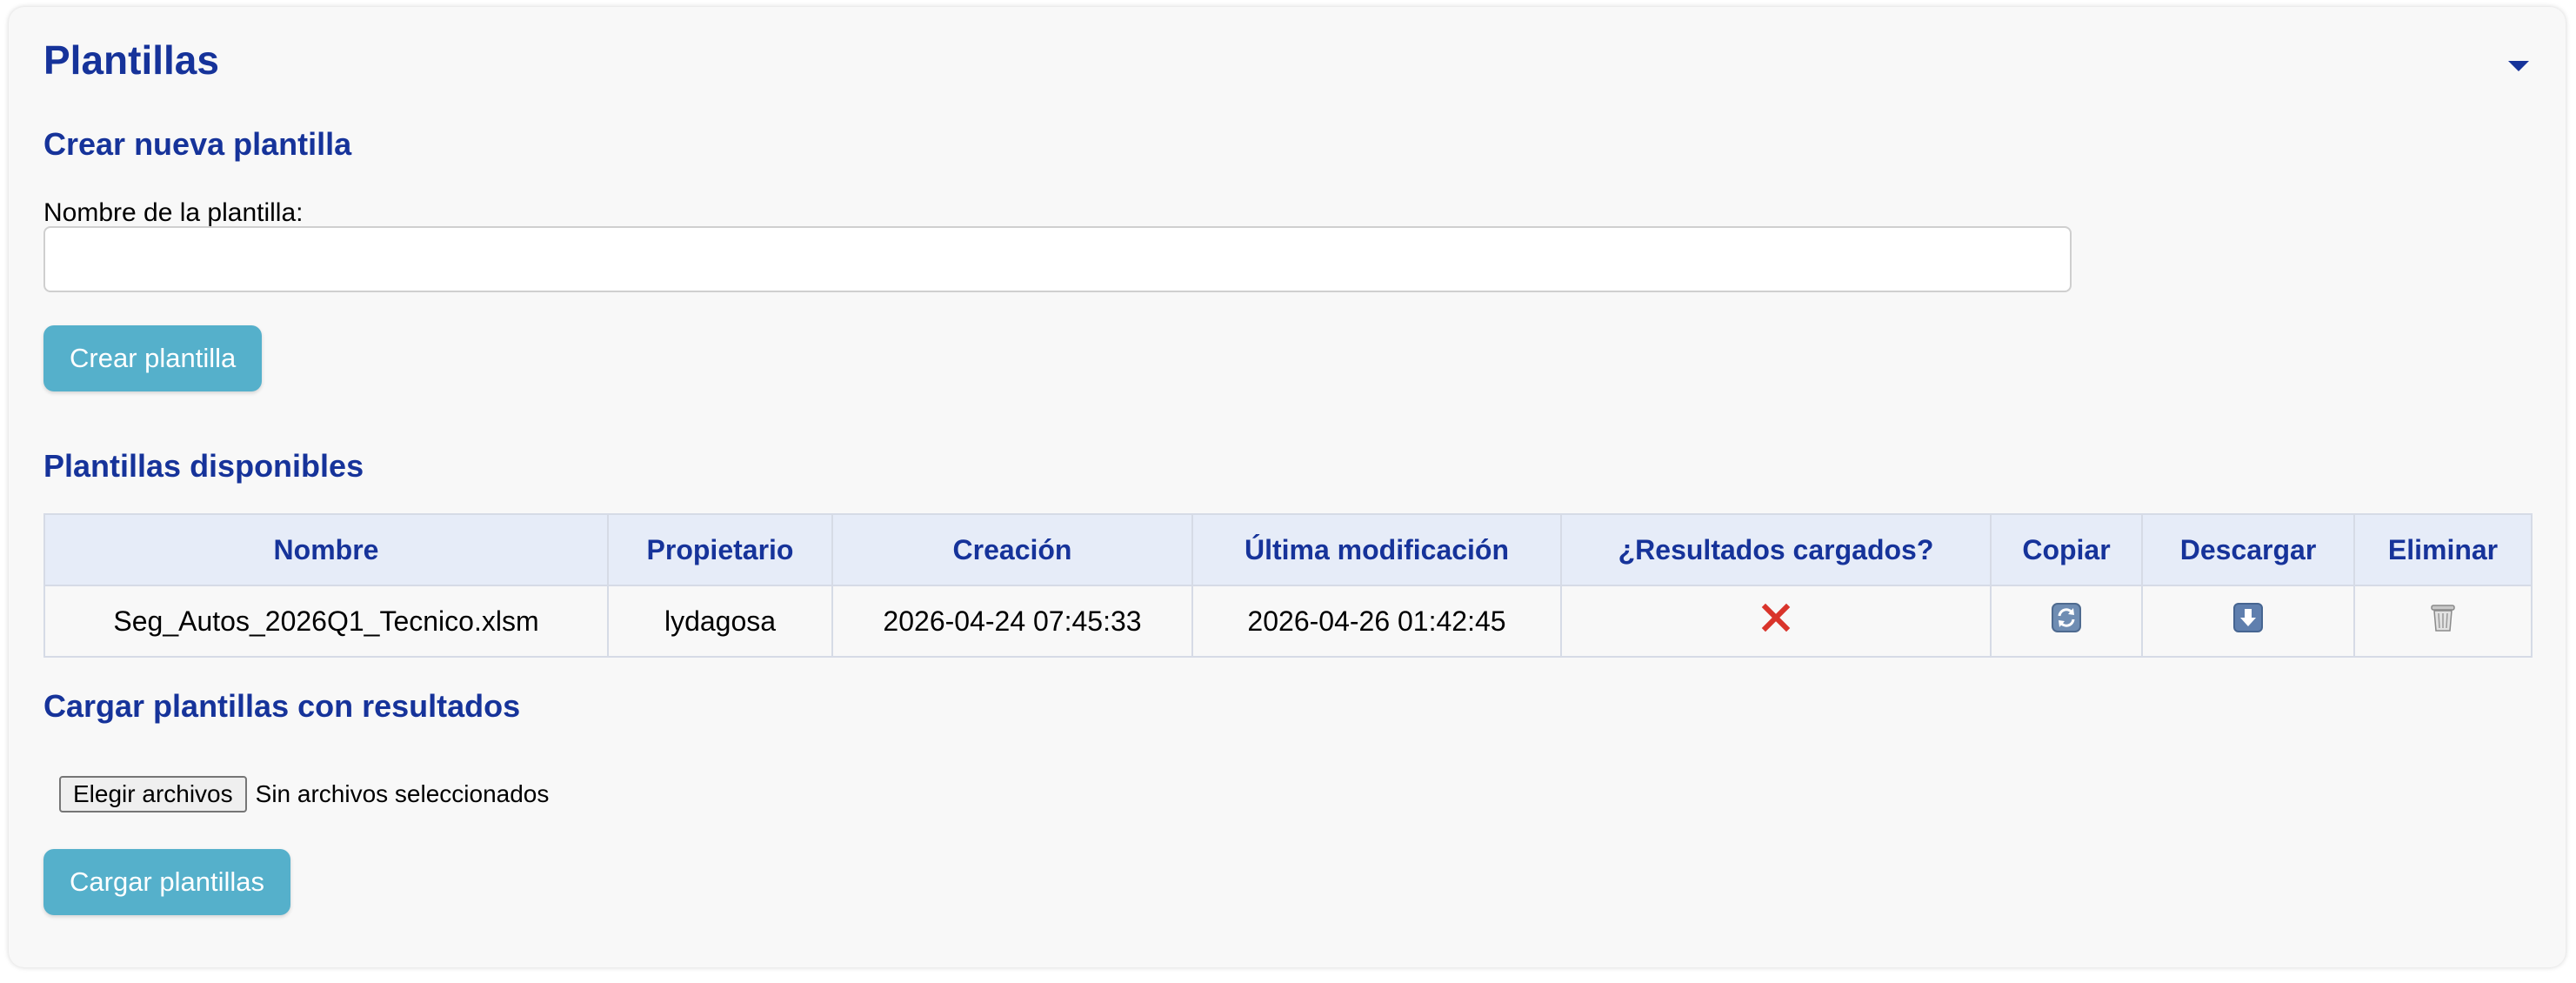  I want to click on upload-templates-button: Cargar plantillas, so click(166, 882).